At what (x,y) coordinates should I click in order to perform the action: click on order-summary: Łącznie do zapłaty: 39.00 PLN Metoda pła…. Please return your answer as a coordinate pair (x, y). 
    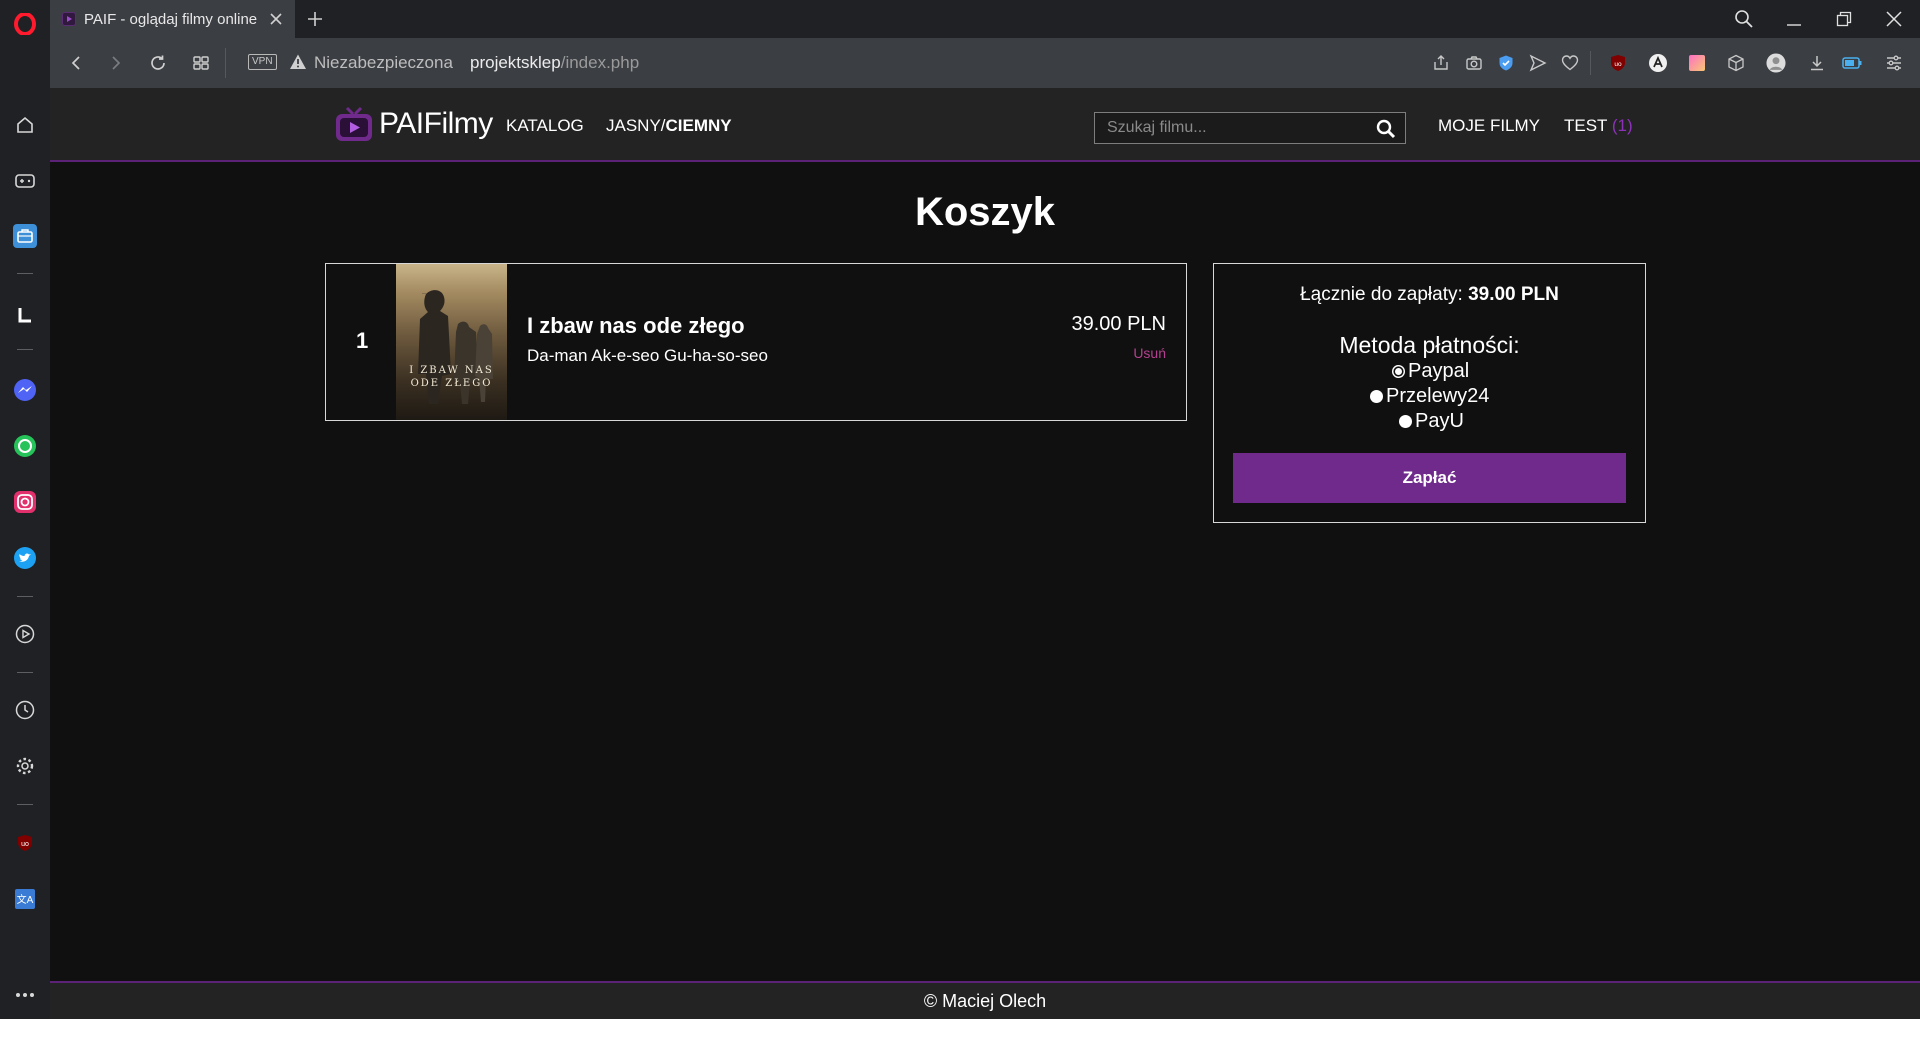
    Looking at the image, I should click on (1429, 393).